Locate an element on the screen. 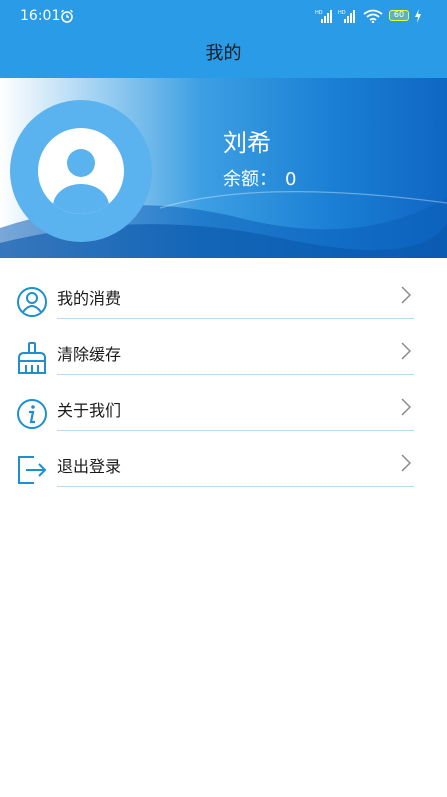 The width and height of the screenshot is (447, 797). alarm-icon is located at coordinates (67, 16).